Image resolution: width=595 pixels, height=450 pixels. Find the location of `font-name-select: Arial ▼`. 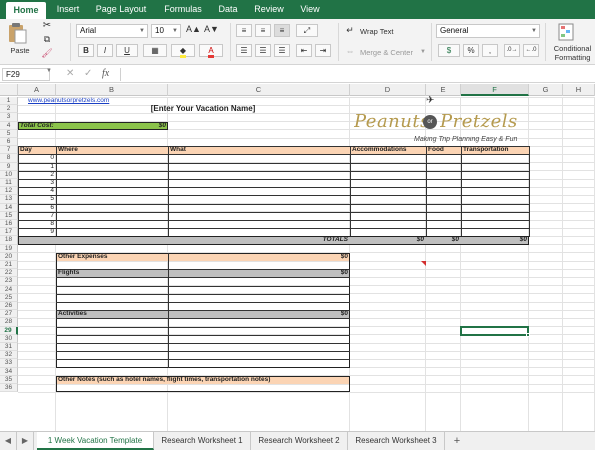

font-name-select: Arial ▼ is located at coordinates (112, 31).